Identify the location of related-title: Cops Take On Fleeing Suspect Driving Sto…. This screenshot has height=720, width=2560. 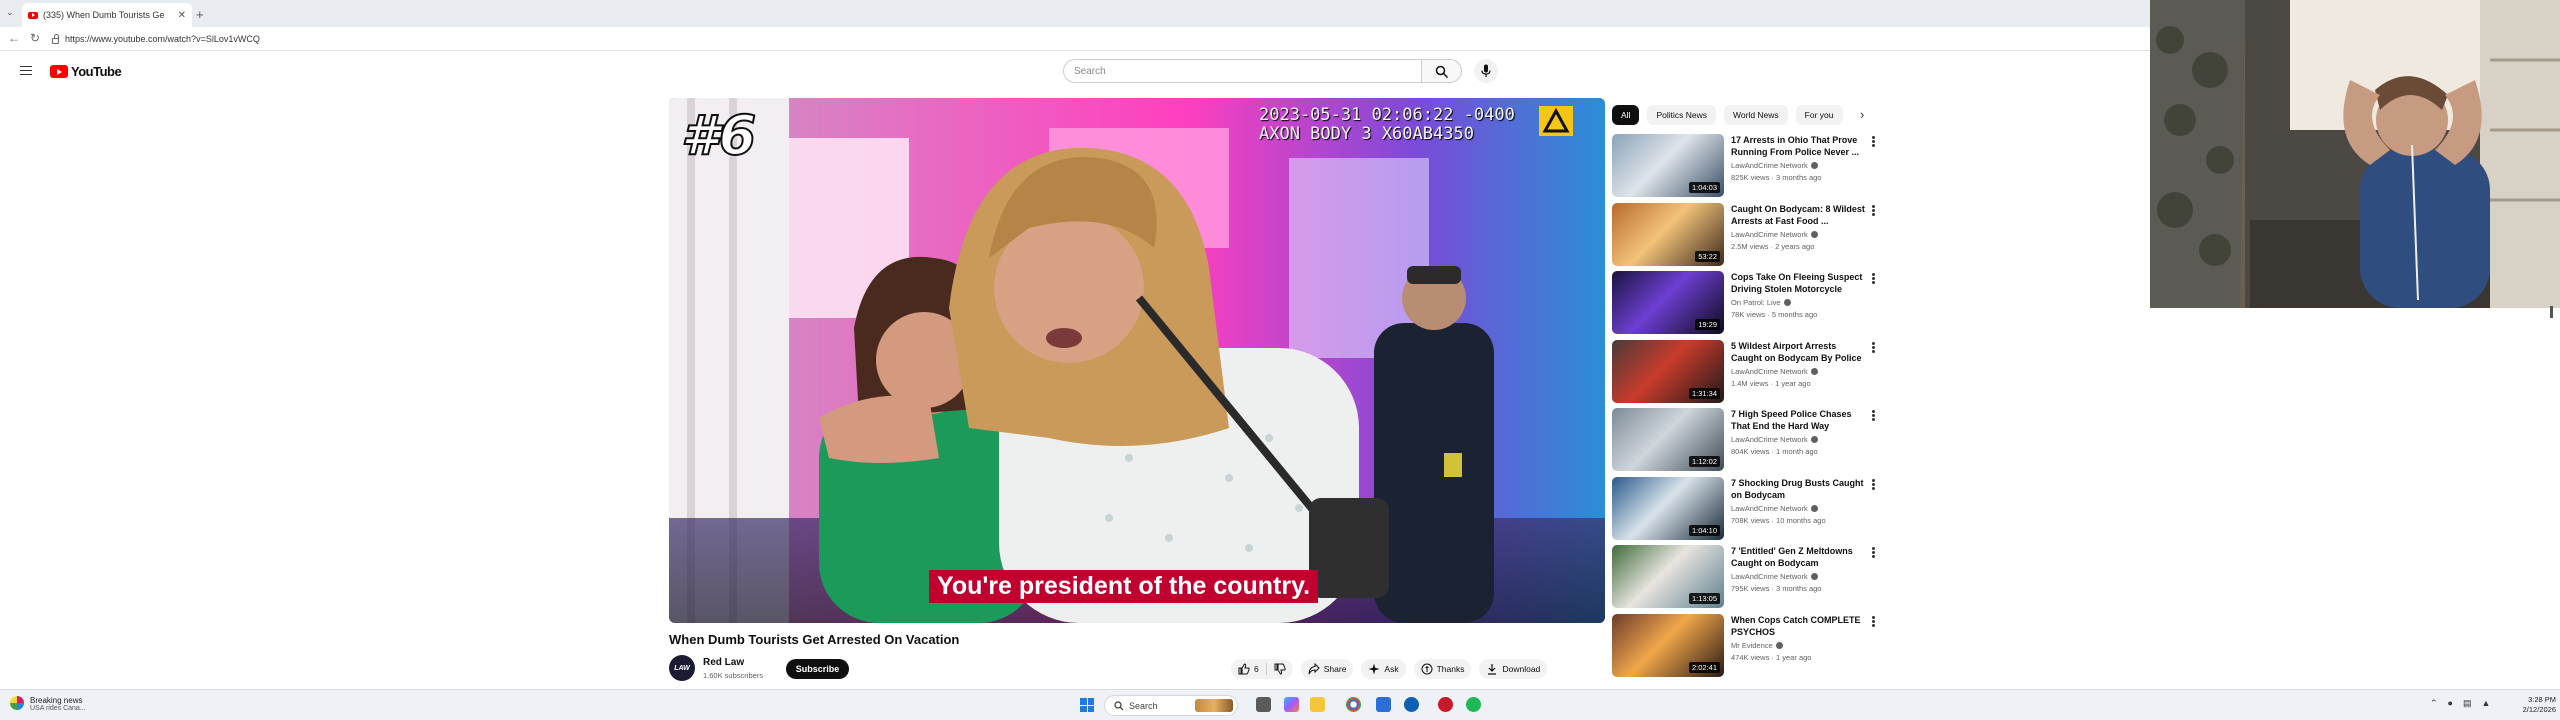
(1798, 283).